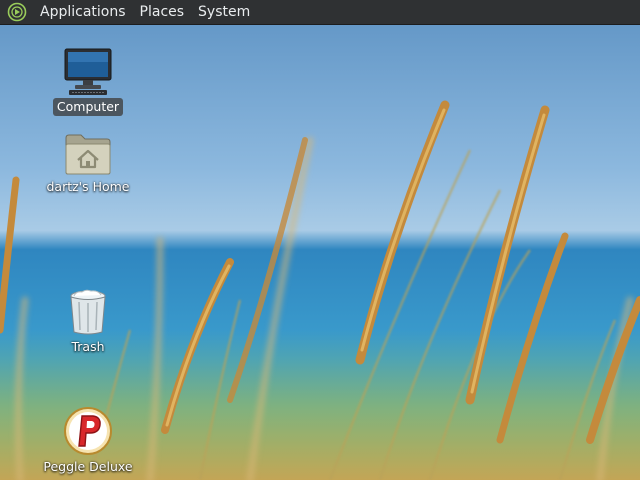 The height and width of the screenshot is (480, 640). I want to click on menu-places: Places, so click(162, 12).